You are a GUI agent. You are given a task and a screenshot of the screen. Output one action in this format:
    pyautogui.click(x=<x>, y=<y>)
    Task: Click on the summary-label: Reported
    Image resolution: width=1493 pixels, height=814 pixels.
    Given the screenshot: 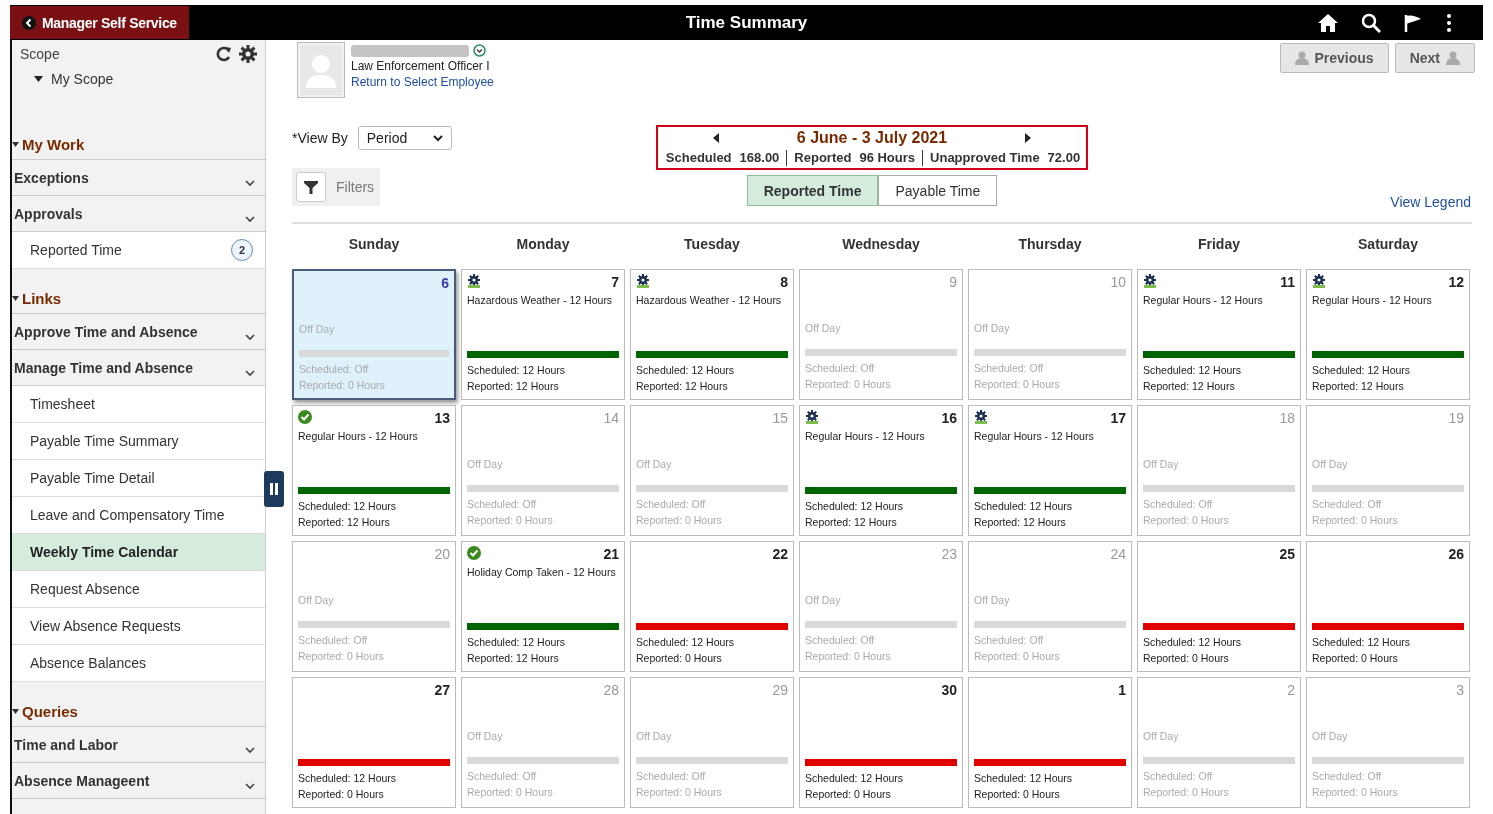 What is the action you would take?
    pyautogui.click(x=823, y=158)
    